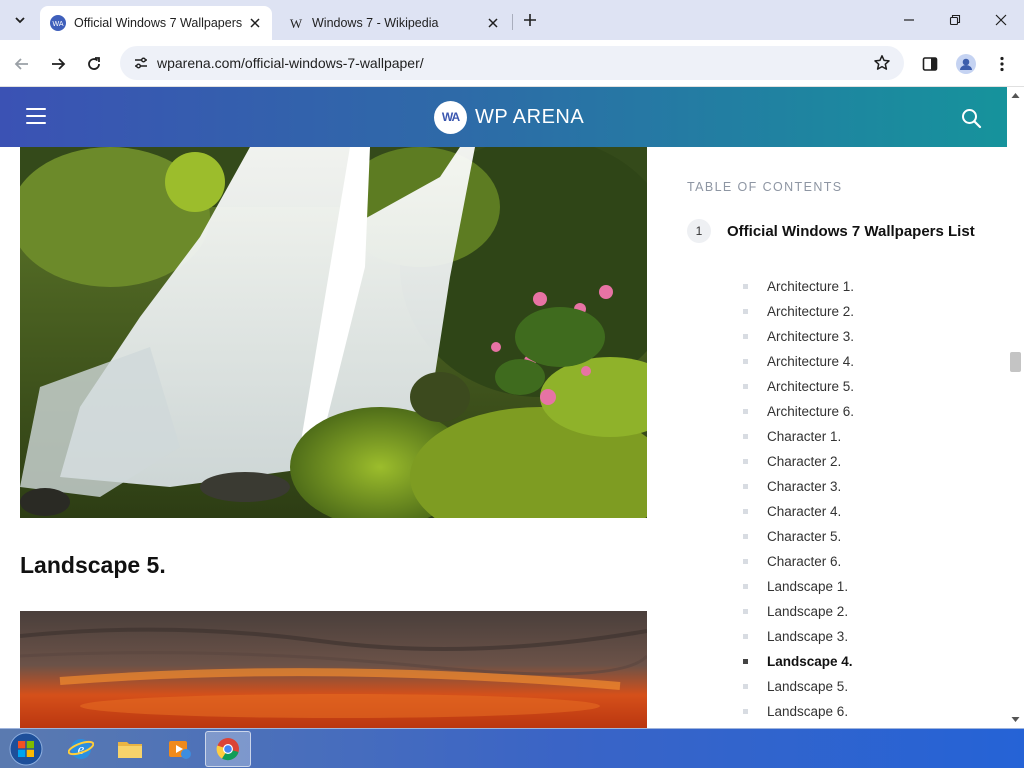  I want to click on start-button, so click(26, 749).